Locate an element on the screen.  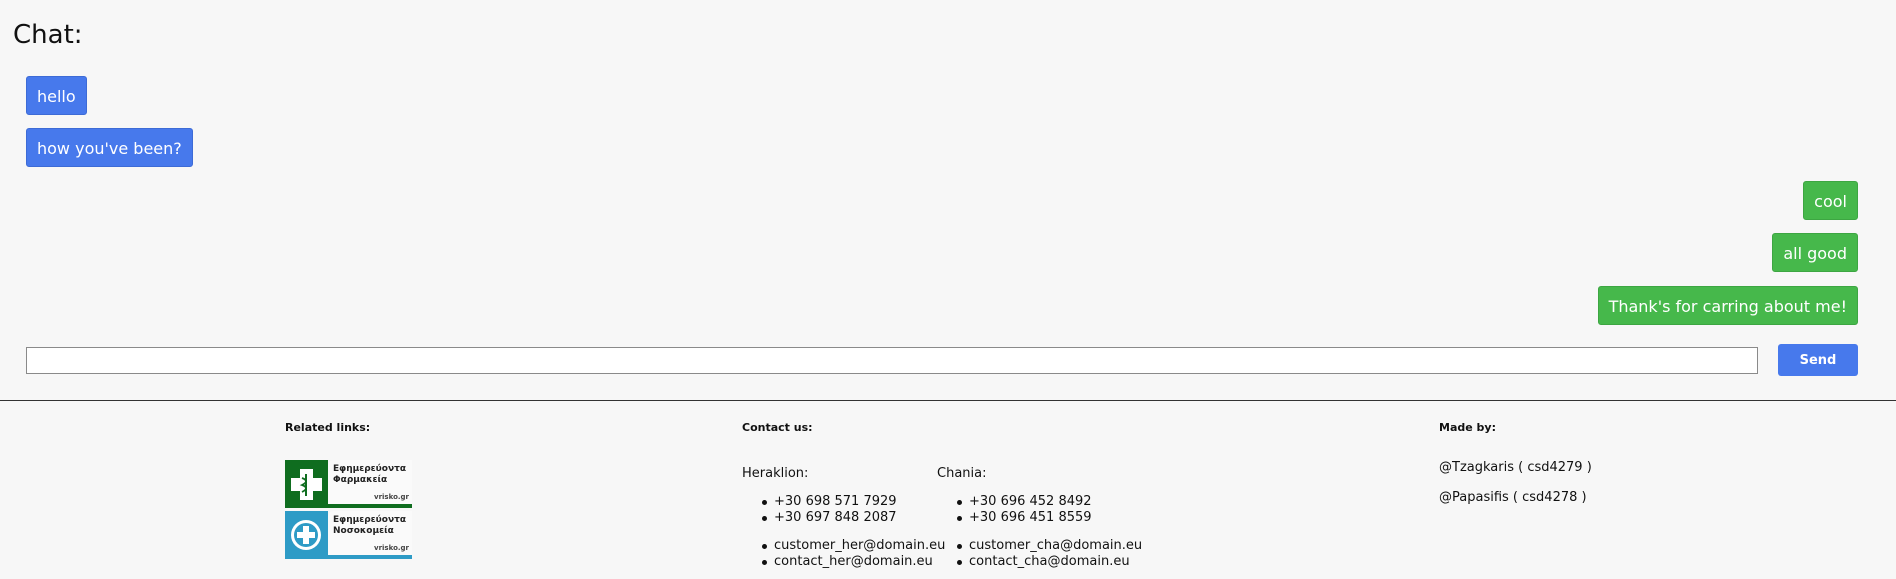
pharmacy-icon is located at coordinates (306, 484).